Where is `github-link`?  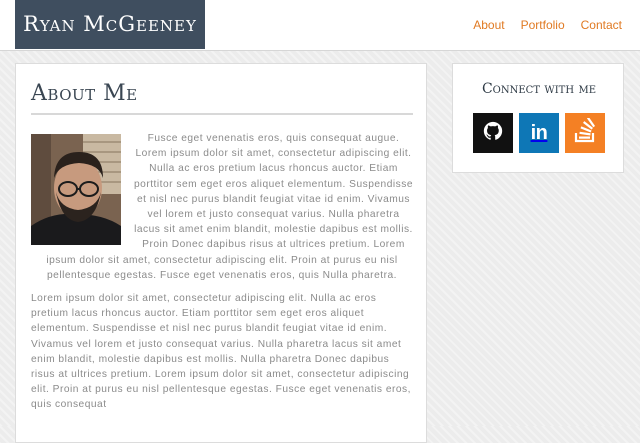 github-link is located at coordinates (493, 133).